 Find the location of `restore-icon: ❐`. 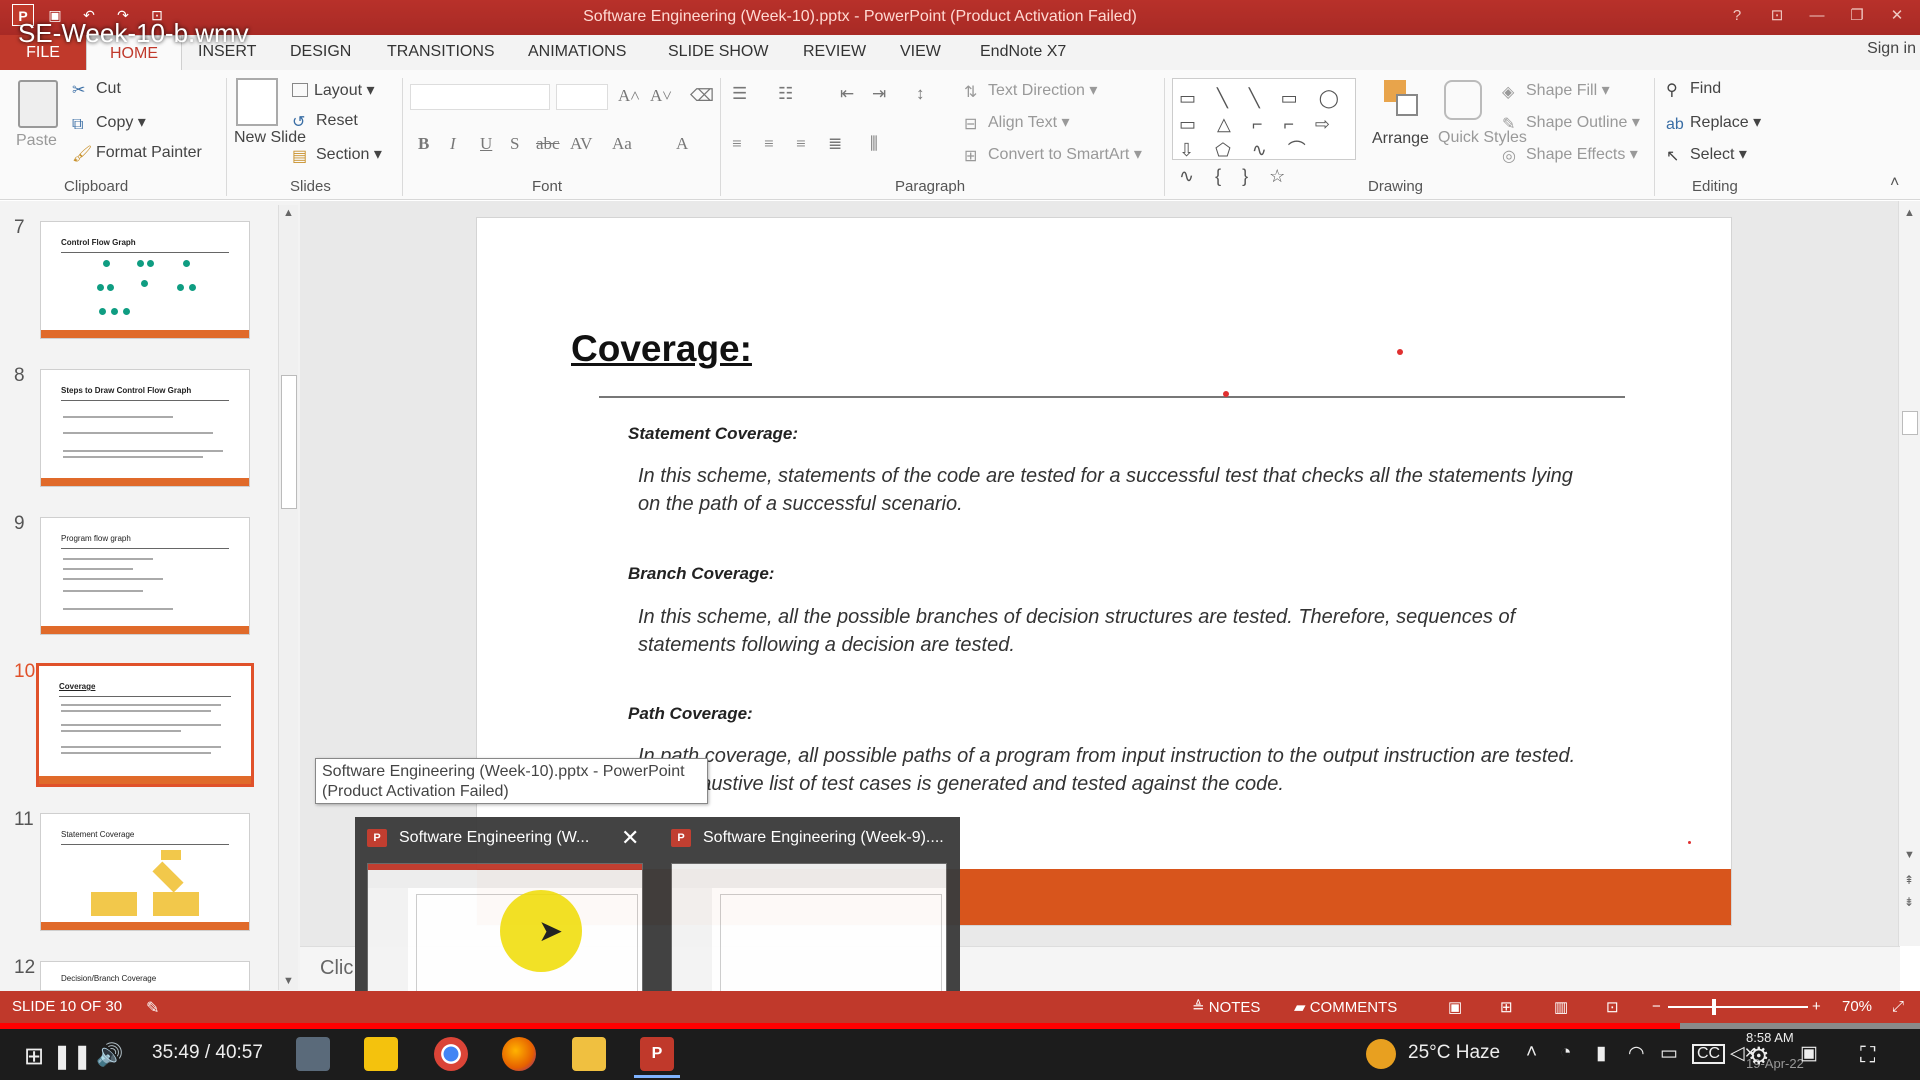

restore-icon: ❐ is located at coordinates (1857, 16).